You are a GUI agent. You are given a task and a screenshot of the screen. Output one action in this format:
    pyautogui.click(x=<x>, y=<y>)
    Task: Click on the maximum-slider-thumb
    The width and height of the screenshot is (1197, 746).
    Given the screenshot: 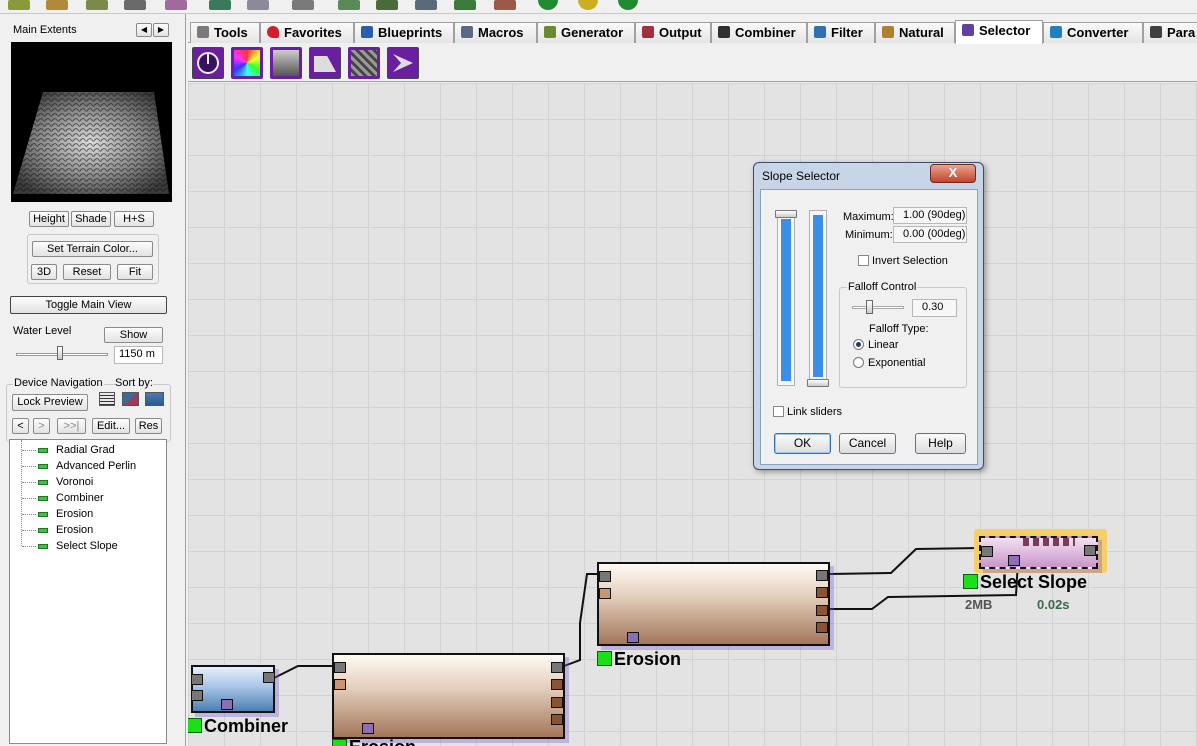 What is the action you would take?
    pyautogui.click(x=786, y=214)
    